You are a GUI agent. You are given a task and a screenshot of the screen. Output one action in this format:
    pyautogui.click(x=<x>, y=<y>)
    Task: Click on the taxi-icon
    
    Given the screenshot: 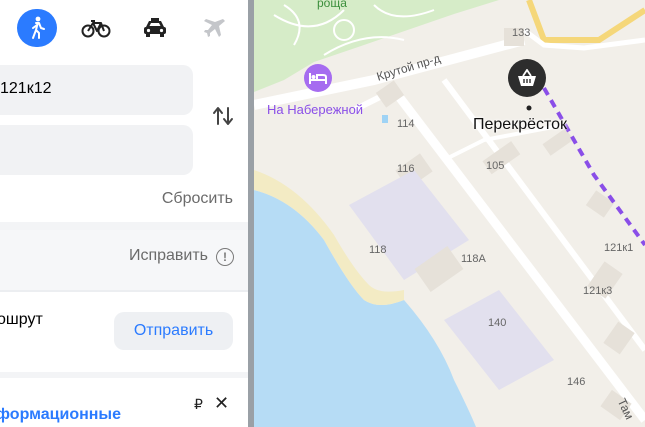 What is the action you would take?
    pyautogui.click(x=155, y=27)
    